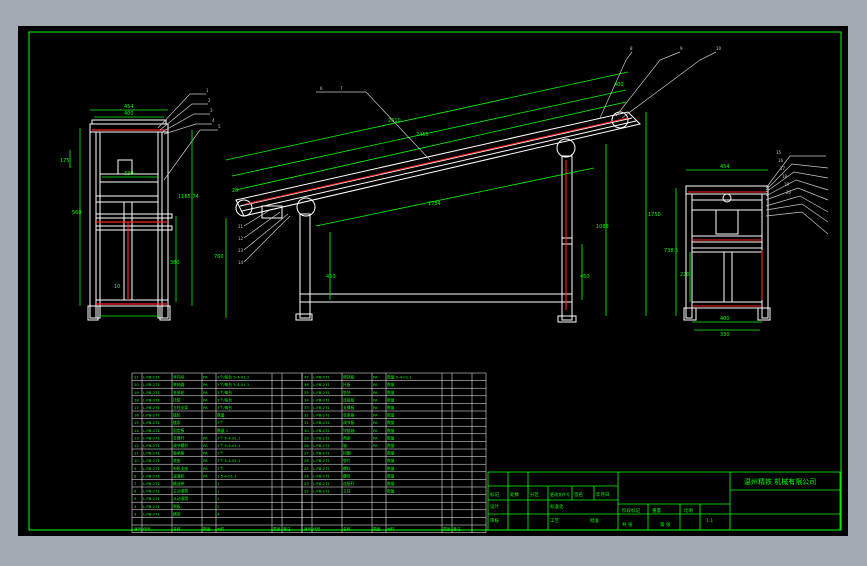 The image size is (867, 566). Describe the element at coordinates (560, 494) in the screenshot. I see `title-label-change: 更改文件号` at that location.